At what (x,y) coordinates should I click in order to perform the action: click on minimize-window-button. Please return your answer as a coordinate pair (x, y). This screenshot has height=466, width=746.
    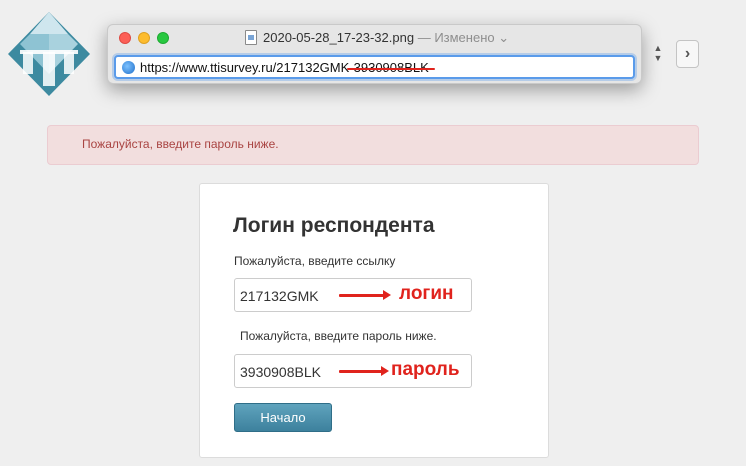
    Looking at the image, I should click on (144, 38).